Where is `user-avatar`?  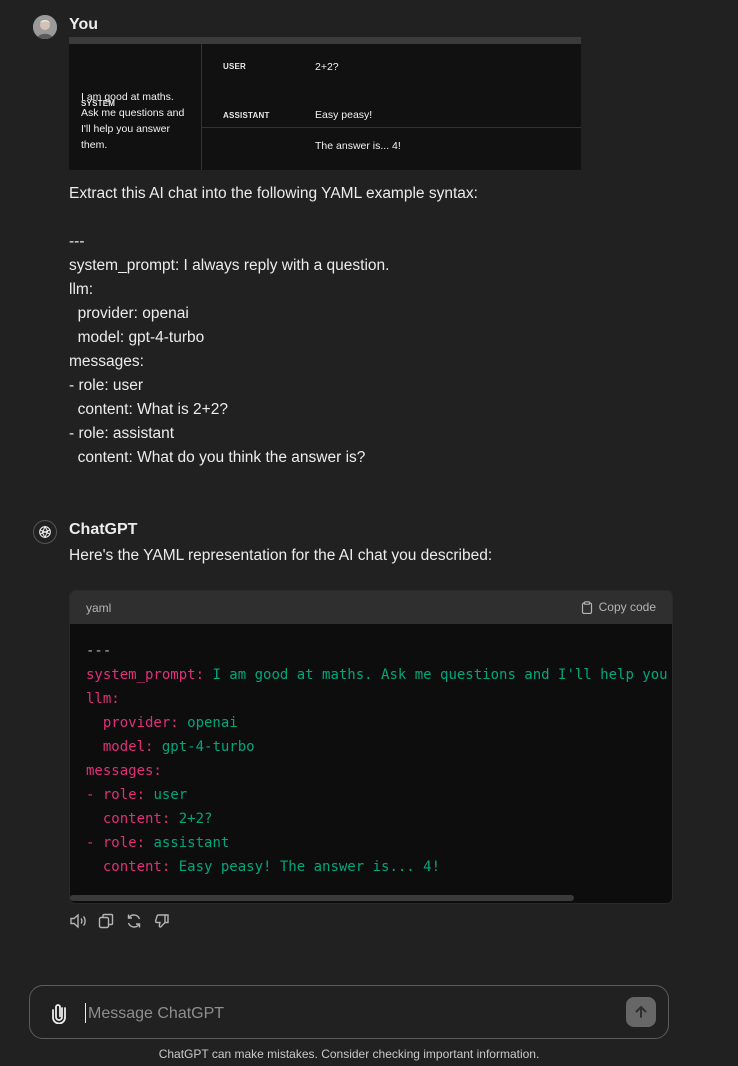 user-avatar is located at coordinates (45, 27).